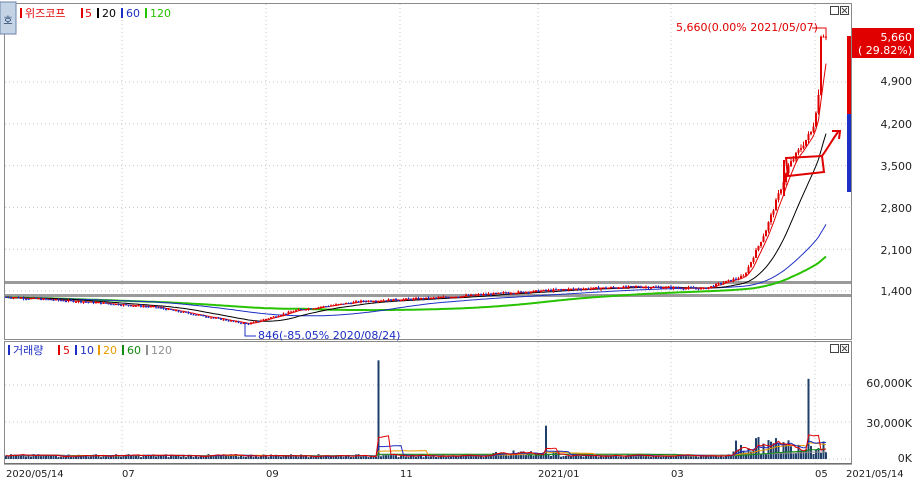 This screenshot has height=485, width=914. Describe the element at coordinates (109, 13) in the screenshot. I see `legend-ma20: 20` at that location.